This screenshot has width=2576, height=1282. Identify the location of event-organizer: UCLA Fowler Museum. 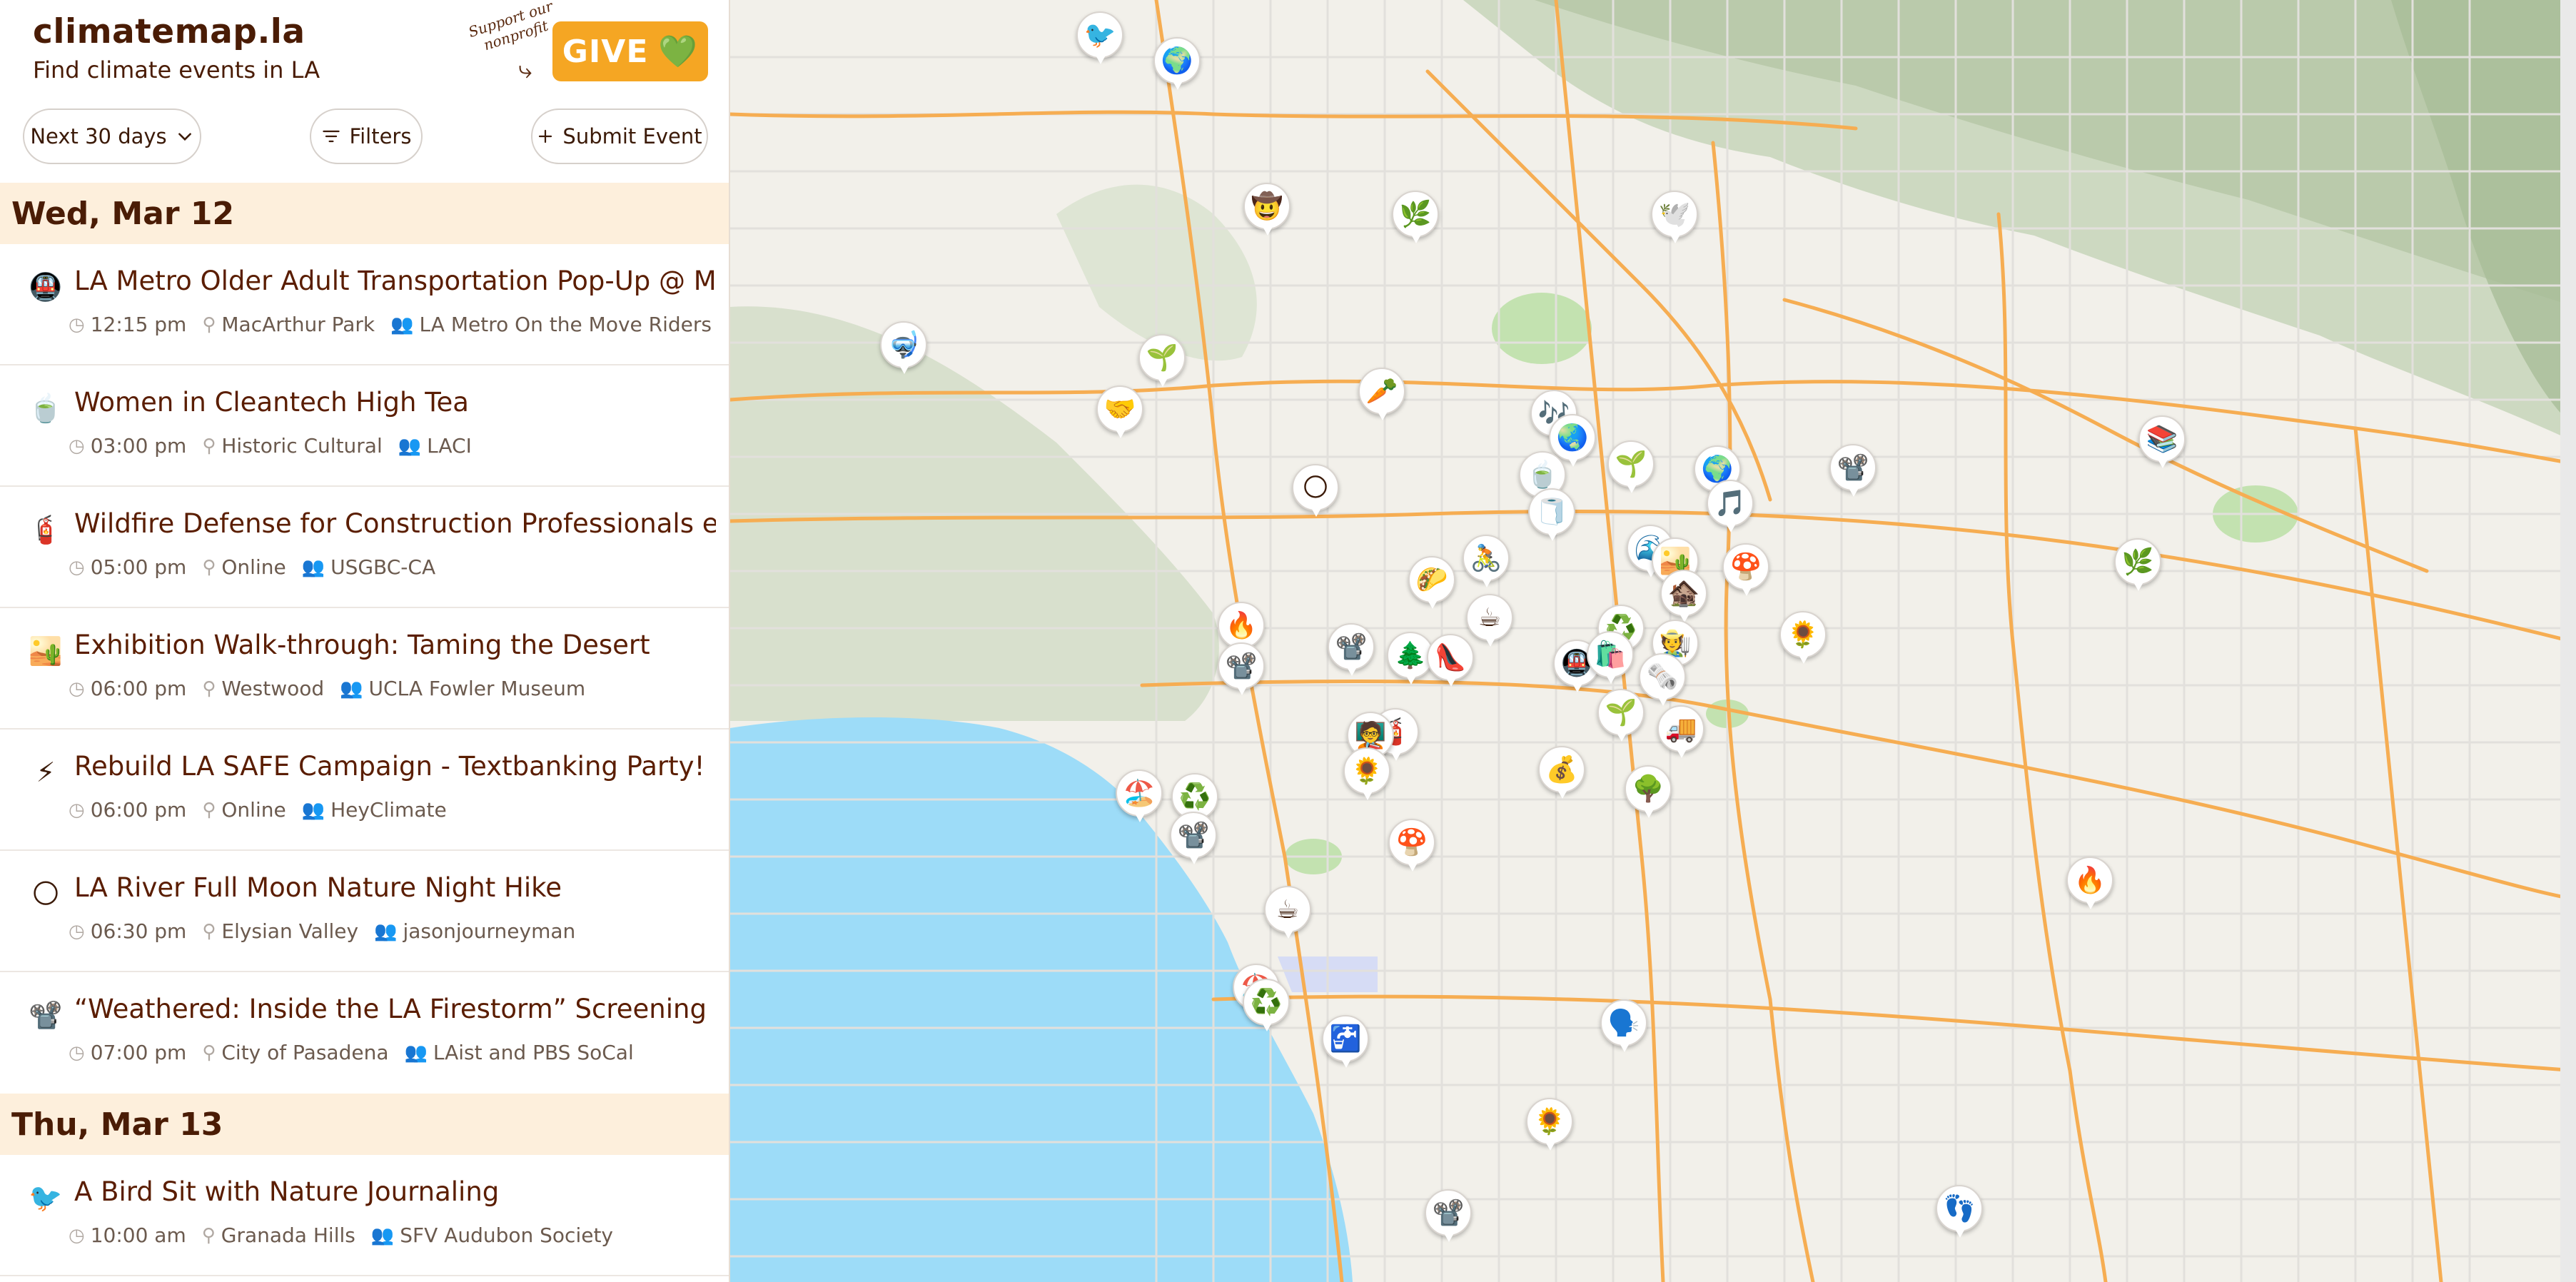
(477, 688).